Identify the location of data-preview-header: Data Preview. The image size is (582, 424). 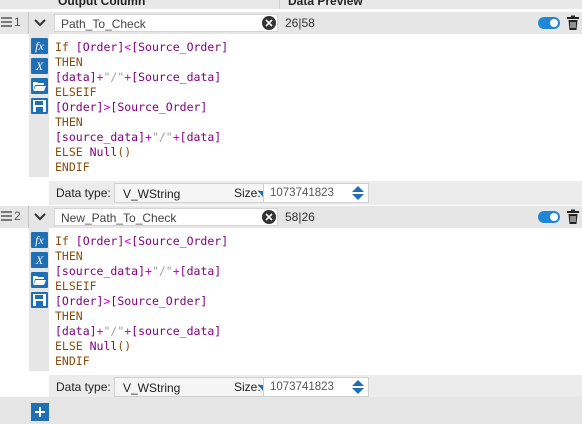
(325, 4).